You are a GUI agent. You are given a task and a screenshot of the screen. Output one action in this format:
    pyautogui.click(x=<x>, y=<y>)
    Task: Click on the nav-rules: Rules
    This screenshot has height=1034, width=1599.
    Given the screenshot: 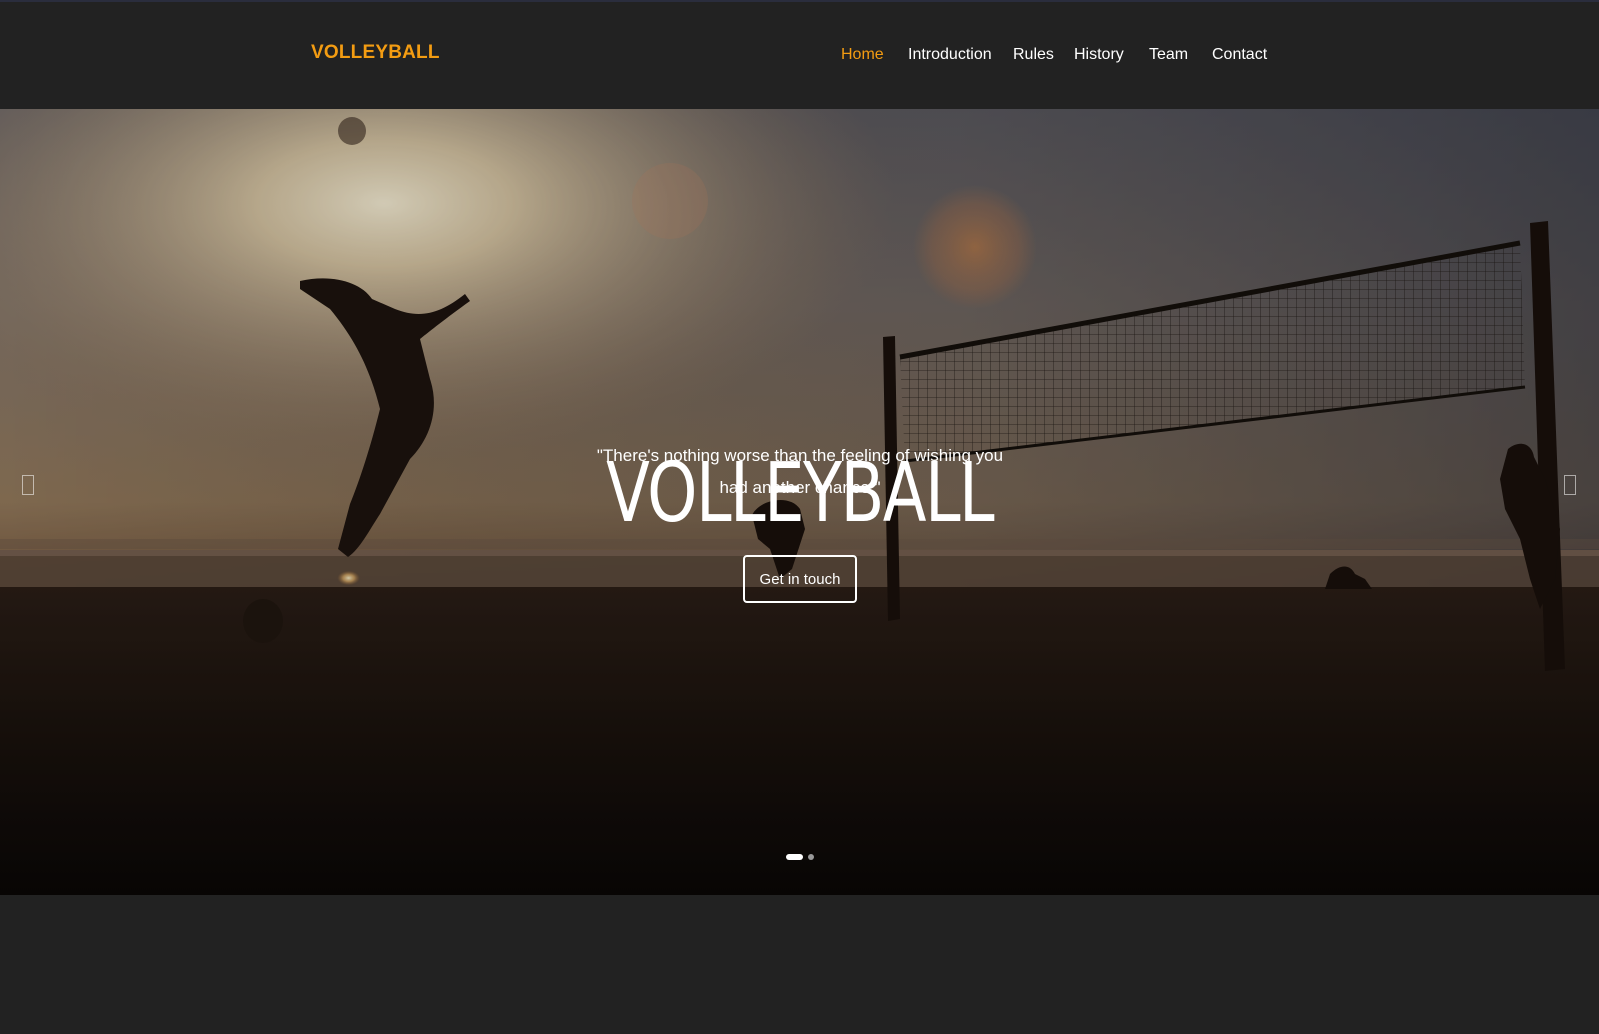 What is the action you would take?
    pyautogui.click(x=1033, y=55)
    